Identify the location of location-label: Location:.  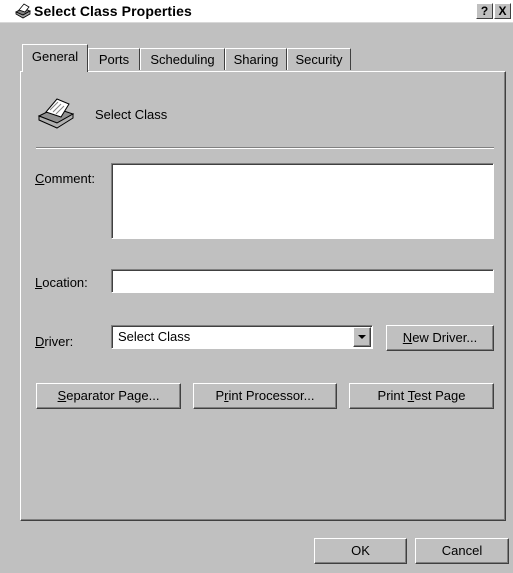
(61, 282).